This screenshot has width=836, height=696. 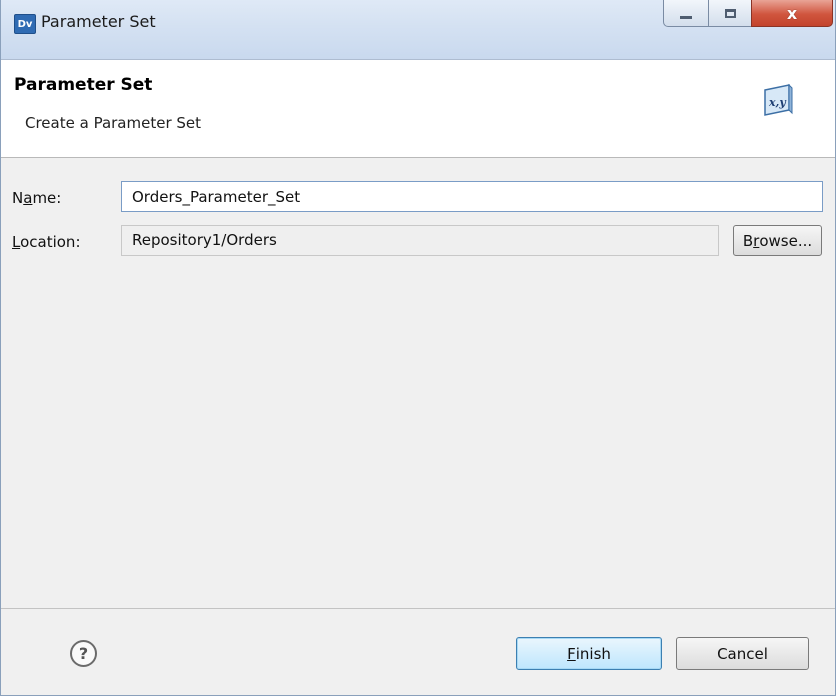 I want to click on close-icon: x, so click(x=792, y=13).